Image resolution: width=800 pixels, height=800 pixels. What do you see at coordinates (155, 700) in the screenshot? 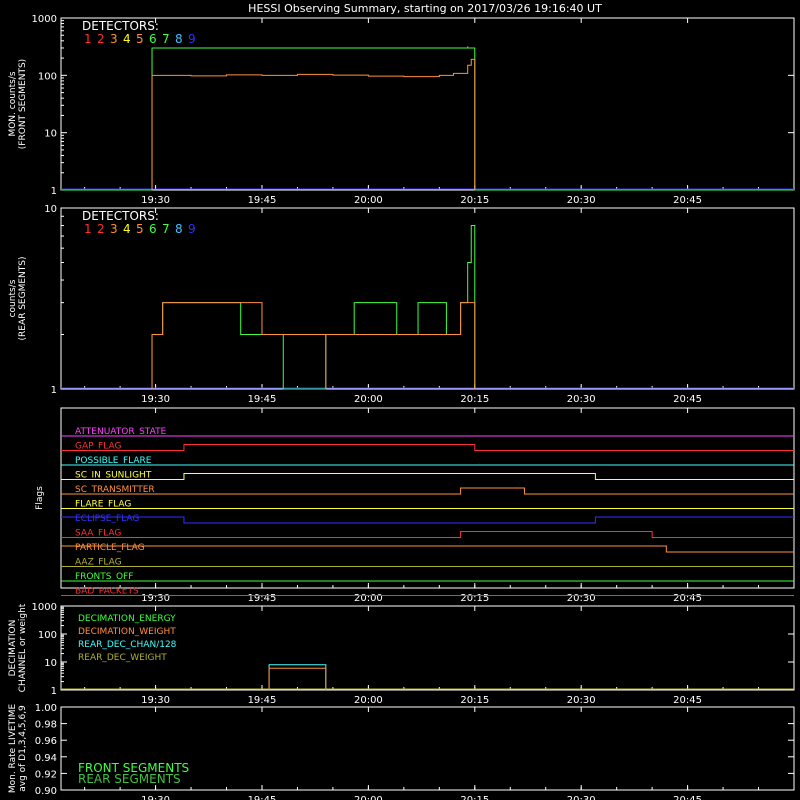
I see `decimation-xtick-label: 19:30` at bounding box center [155, 700].